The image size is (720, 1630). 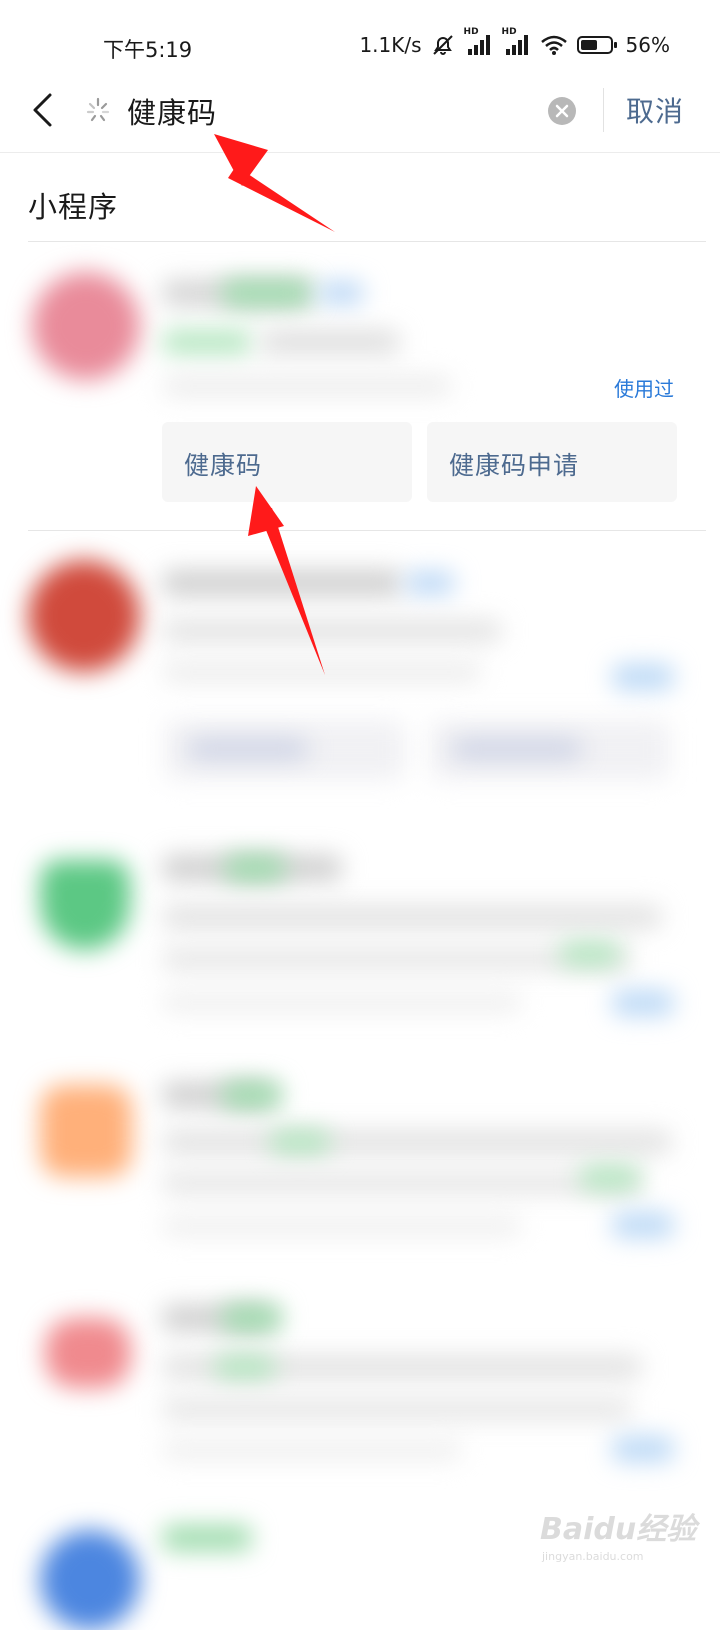 What do you see at coordinates (390, 45) in the screenshot?
I see `net-speed: 1.1K/s` at bounding box center [390, 45].